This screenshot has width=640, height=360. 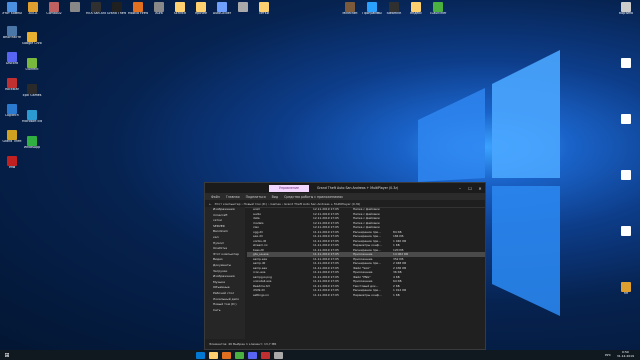 What do you see at coordinates (222, 13) in the screenshot?
I see `desktop-icon: AutoClicker` at bounding box center [222, 13].